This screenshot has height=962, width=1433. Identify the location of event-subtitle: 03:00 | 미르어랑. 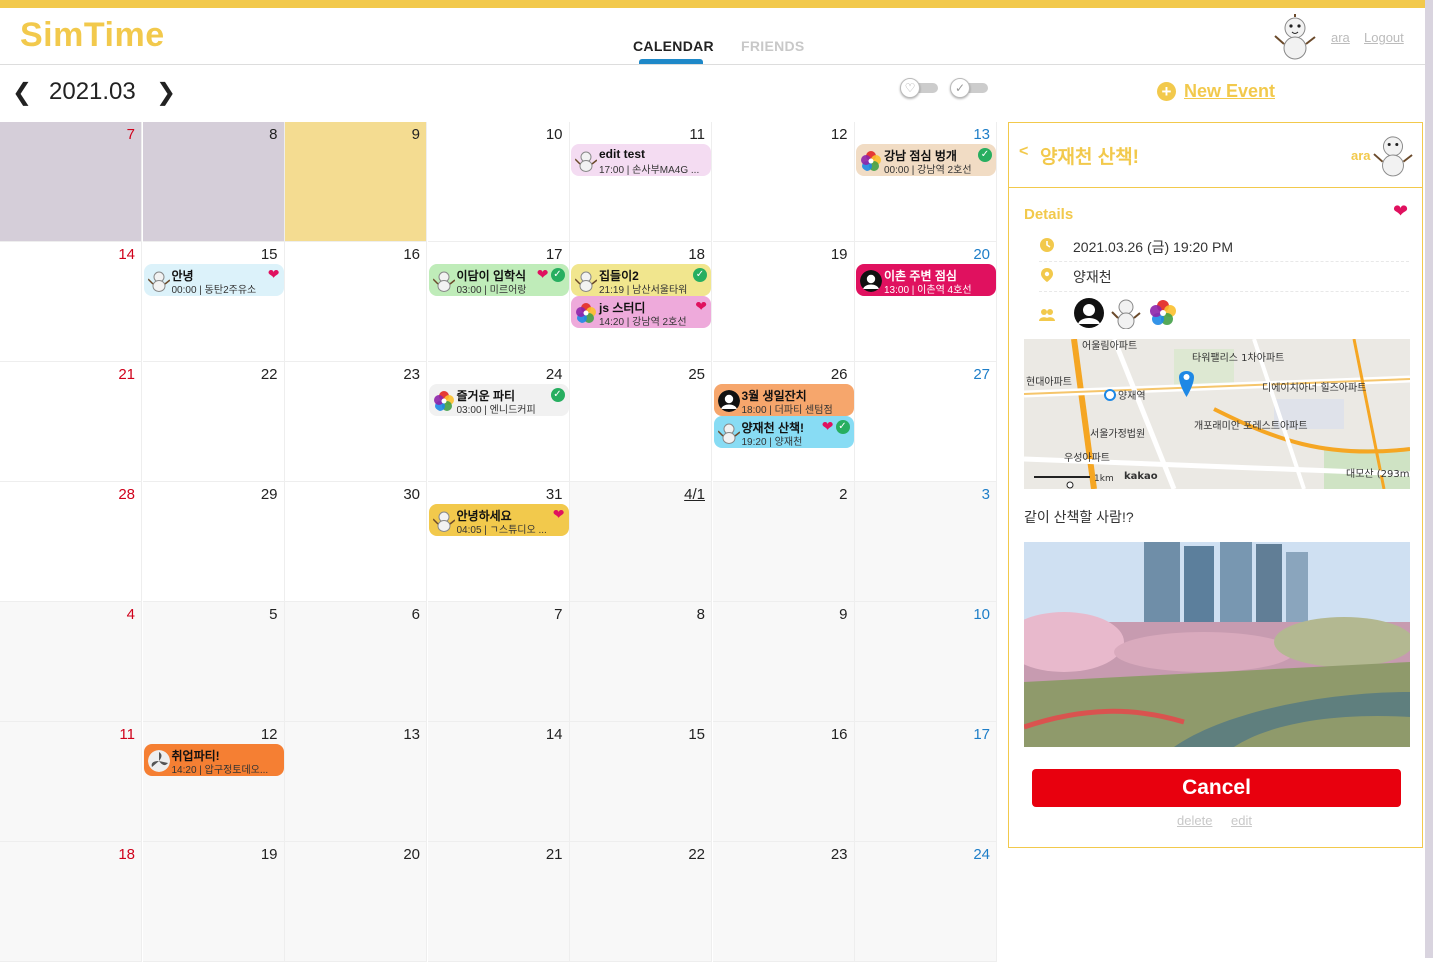
(491, 290).